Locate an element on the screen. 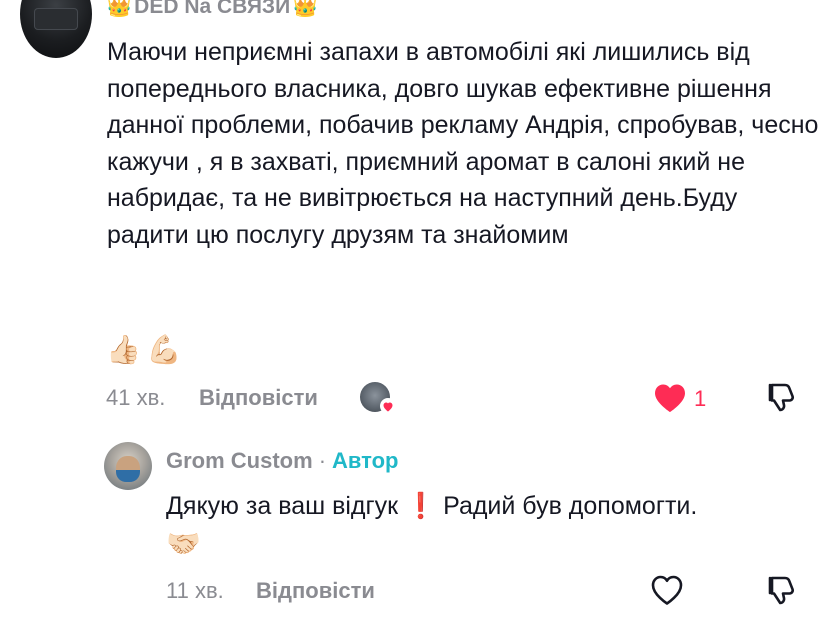  like-heart-outline-icon is located at coordinates (667, 590).